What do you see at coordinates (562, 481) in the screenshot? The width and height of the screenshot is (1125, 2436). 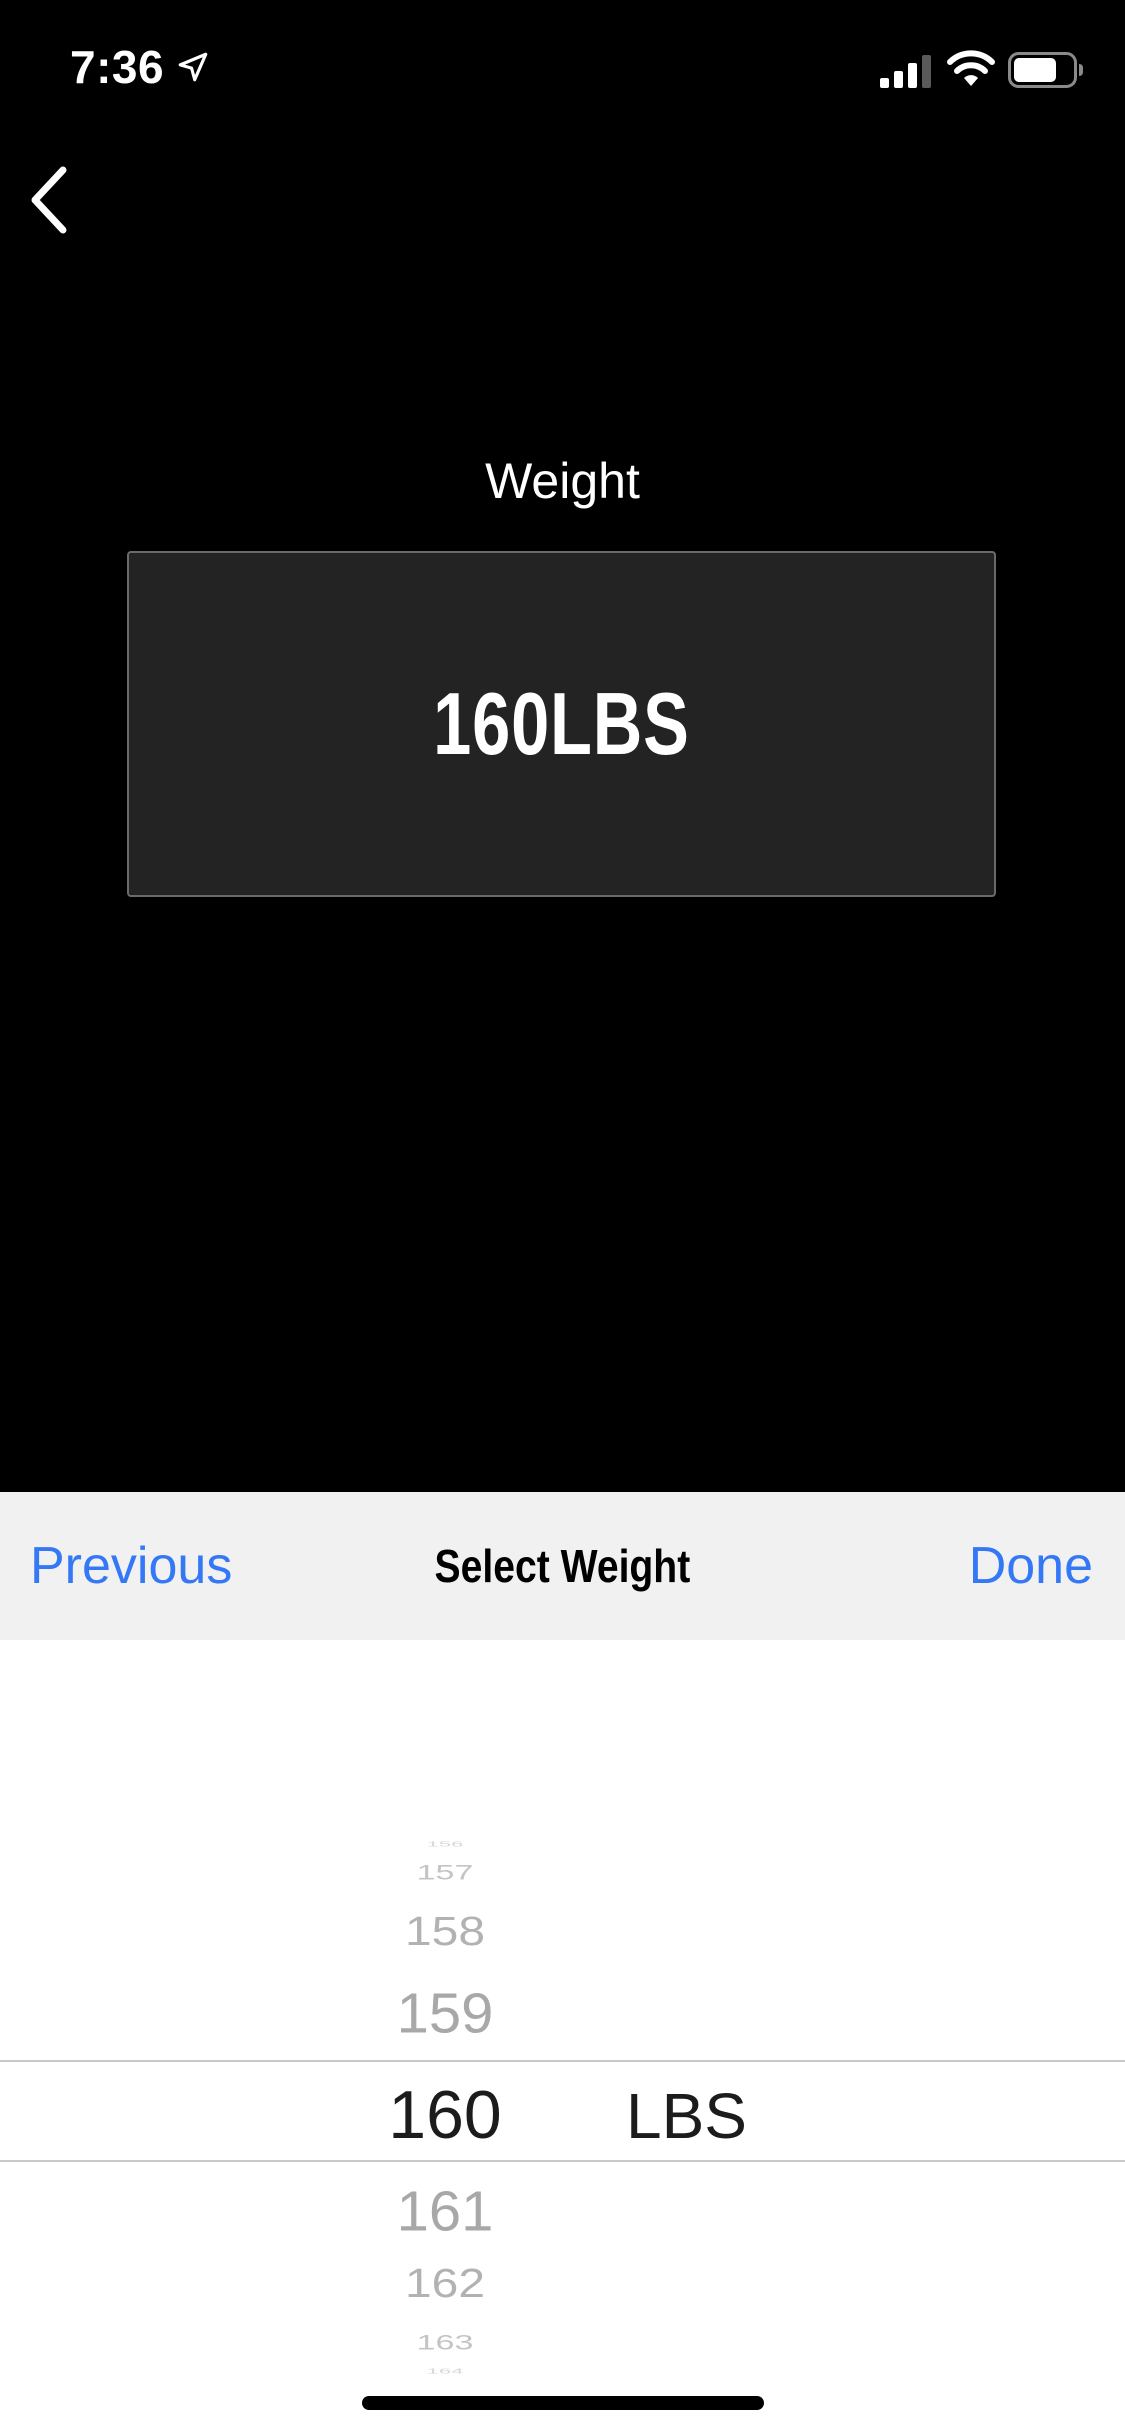 I see `weight-label: Weight` at bounding box center [562, 481].